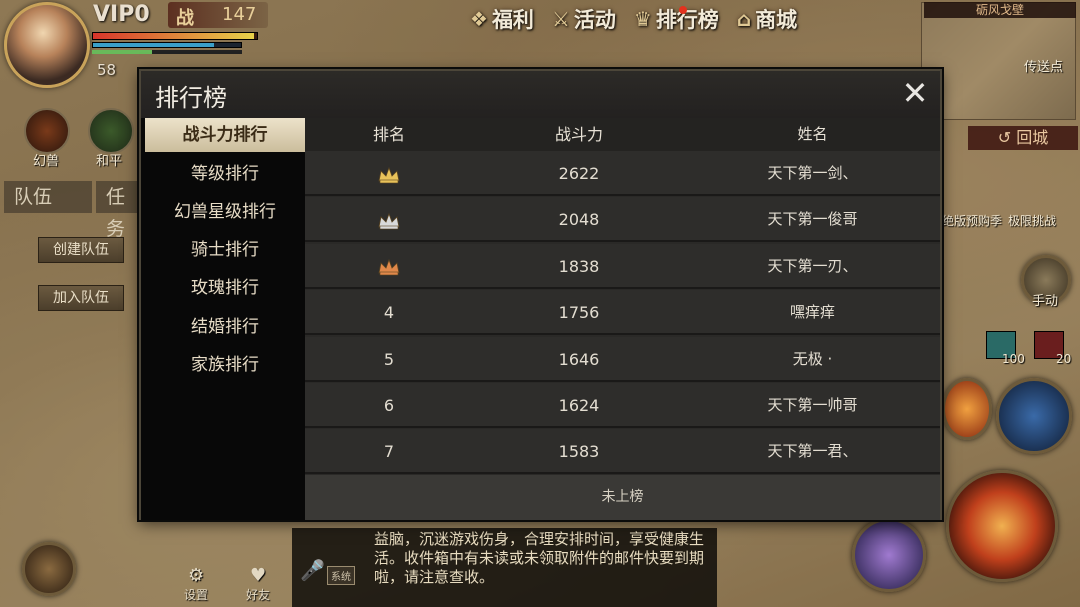  Describe the element at coordinates (744, 19) in the screenshot. I see `shop-icon: ⌂` at that location.